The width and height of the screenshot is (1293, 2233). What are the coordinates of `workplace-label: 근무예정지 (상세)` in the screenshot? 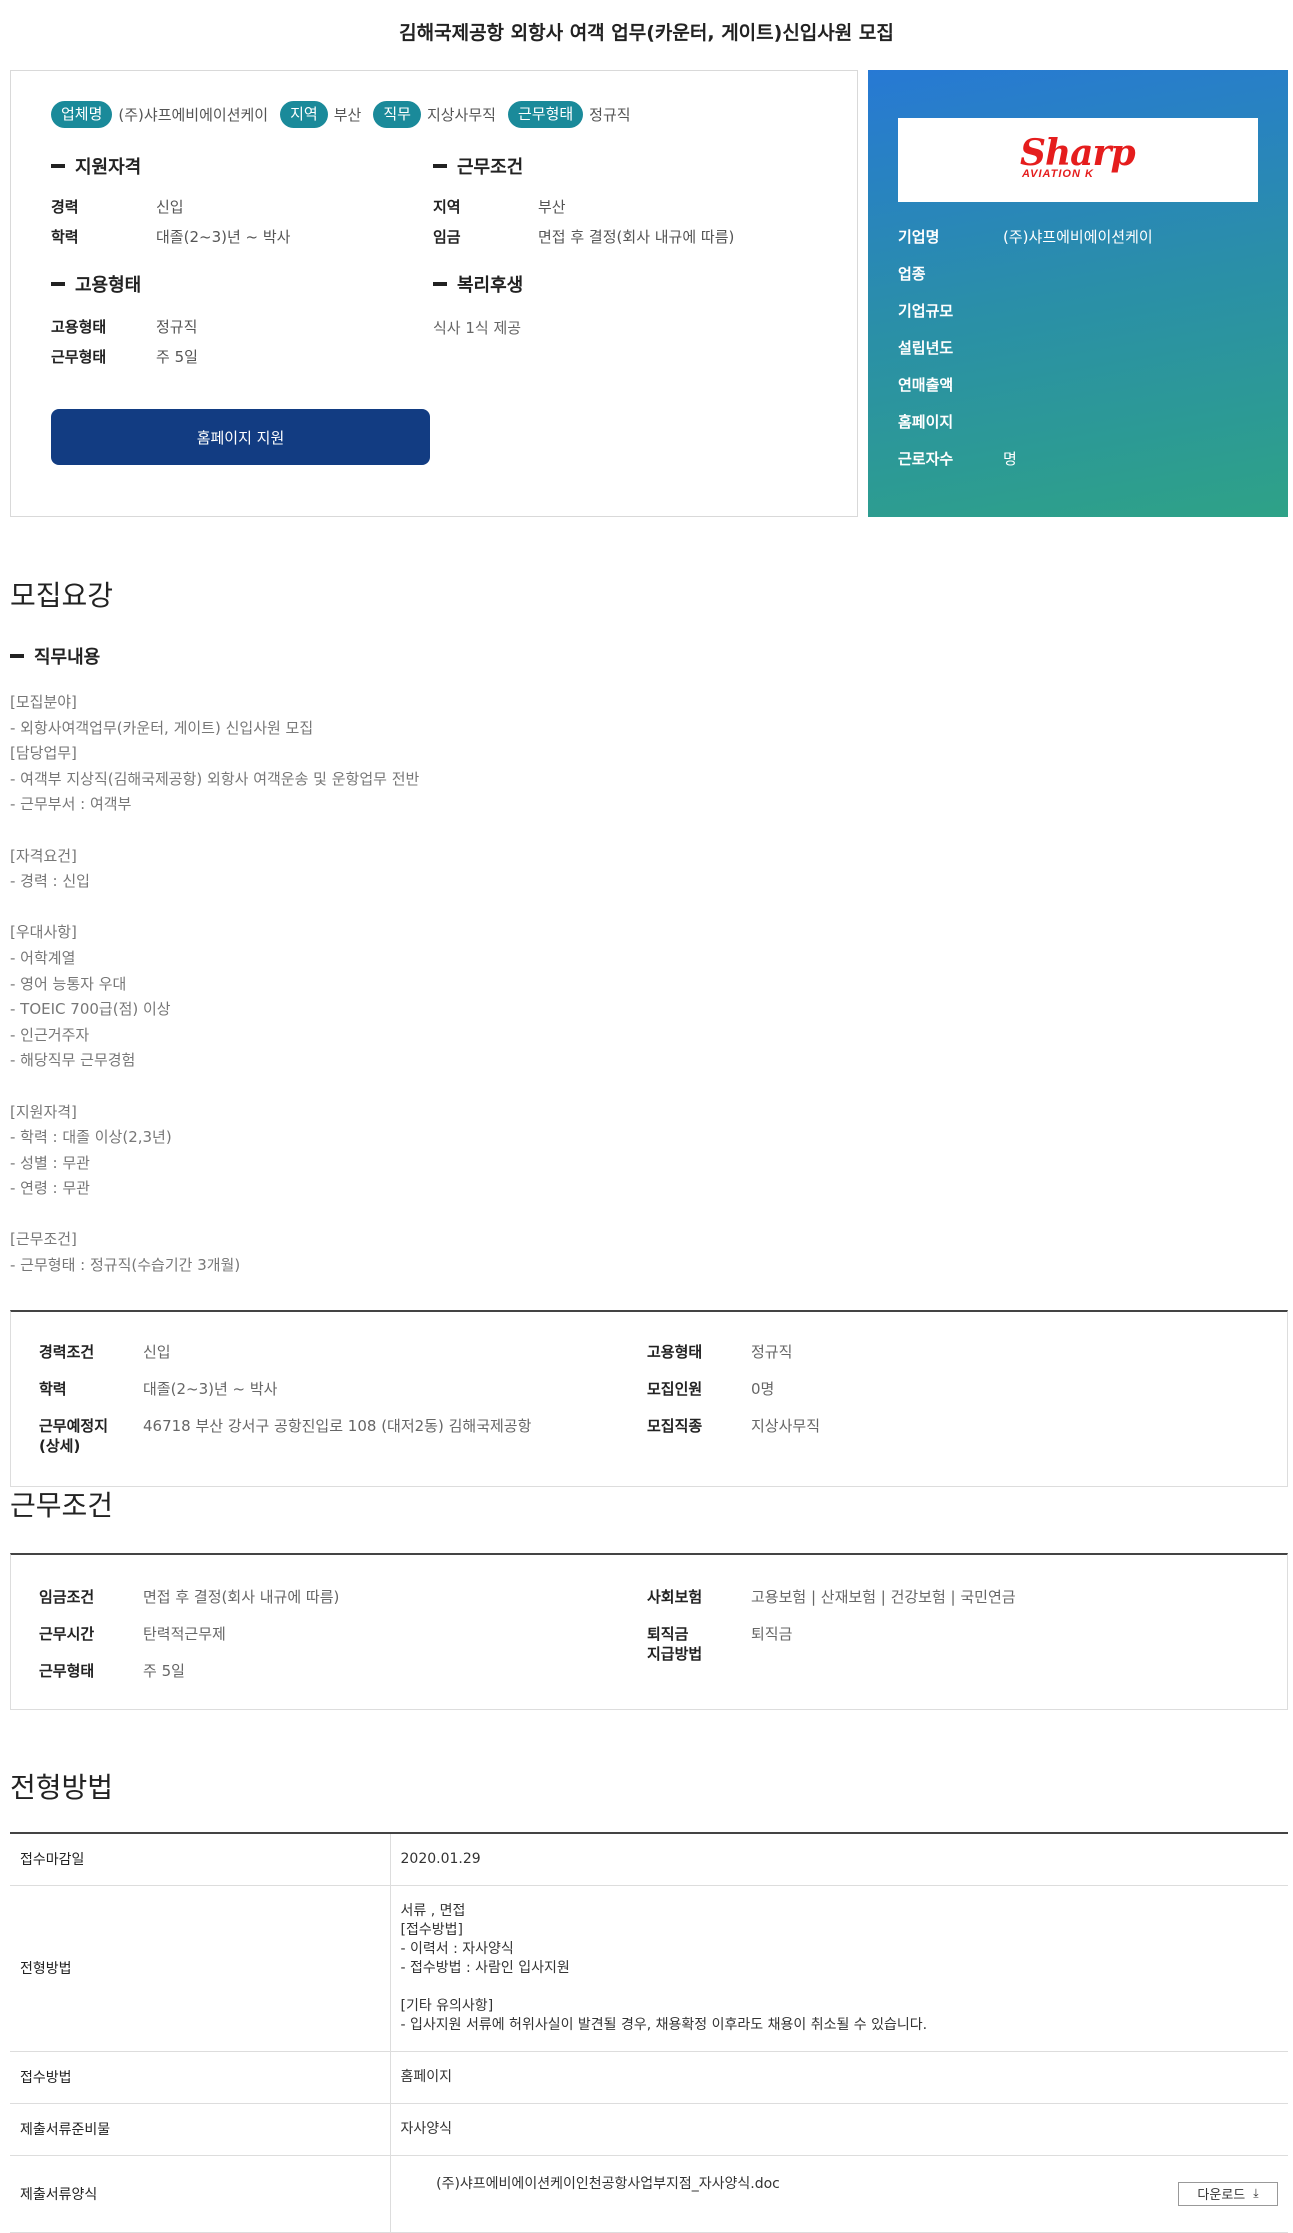 It's located at (74, 1436).